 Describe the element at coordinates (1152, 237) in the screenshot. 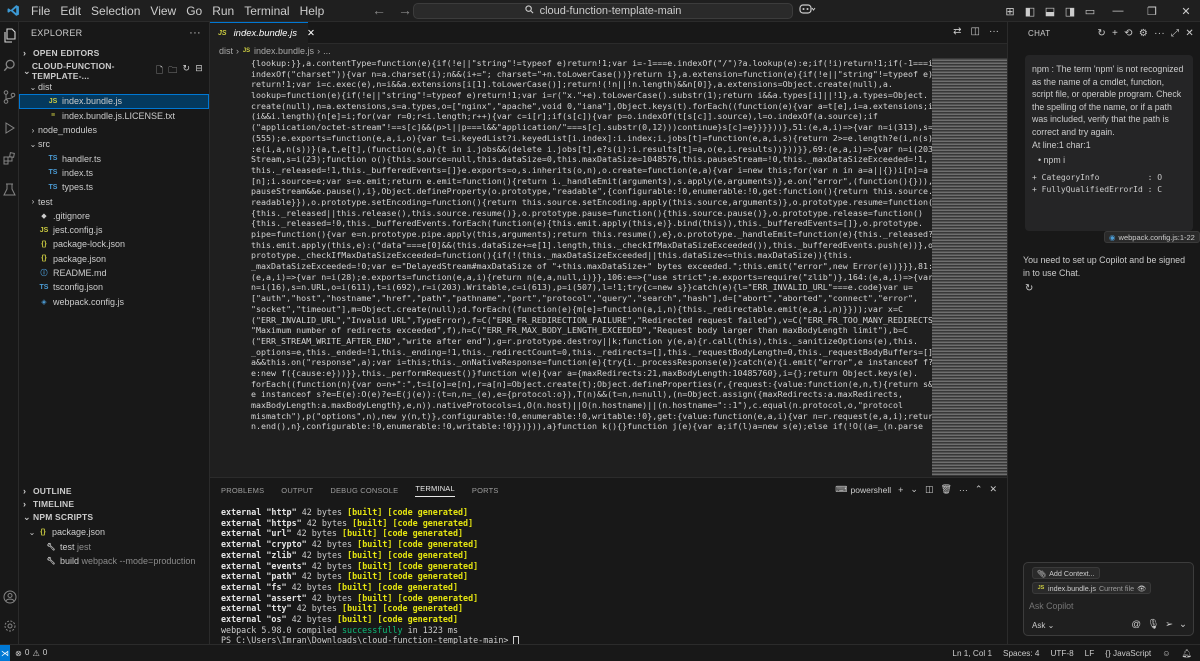

I see `file-reference-chip: ◉ webpack.config.js:1-22` at that location.